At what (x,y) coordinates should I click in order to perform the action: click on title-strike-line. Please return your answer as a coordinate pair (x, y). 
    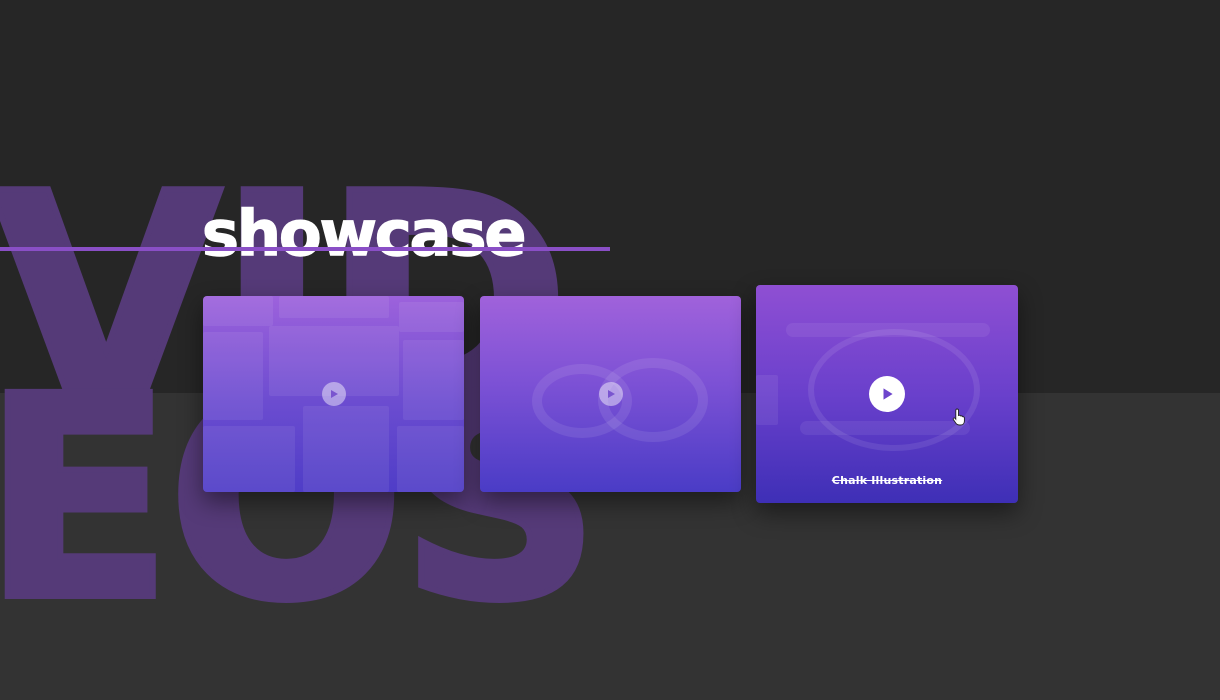
    Looking at the image, I should click on (367, 249).